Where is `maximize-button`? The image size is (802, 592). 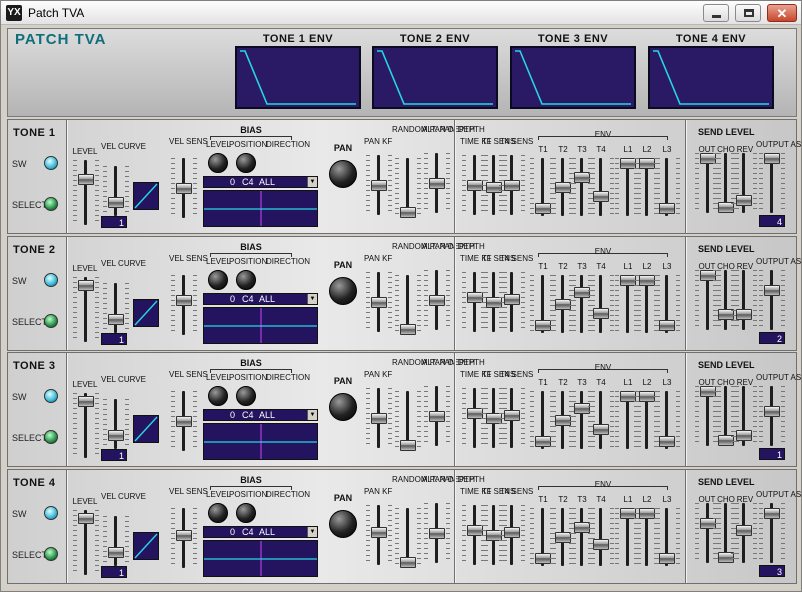
maximize-button is located at coordinates (748, 13).